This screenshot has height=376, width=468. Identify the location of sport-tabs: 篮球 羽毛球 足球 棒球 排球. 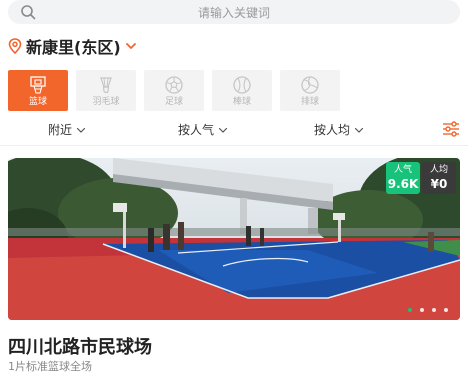
(174, 90).